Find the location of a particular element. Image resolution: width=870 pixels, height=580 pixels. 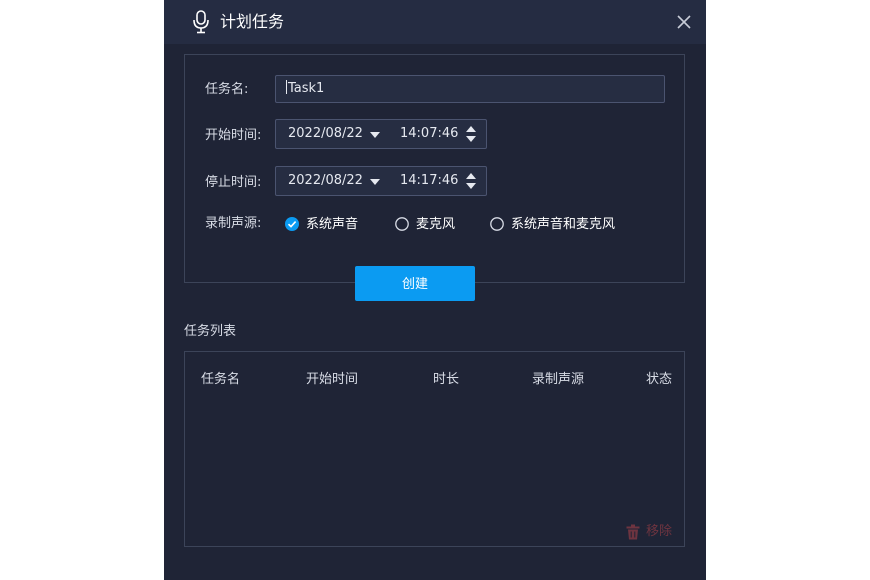

microphone-icon is located at coordinates (201, 22).